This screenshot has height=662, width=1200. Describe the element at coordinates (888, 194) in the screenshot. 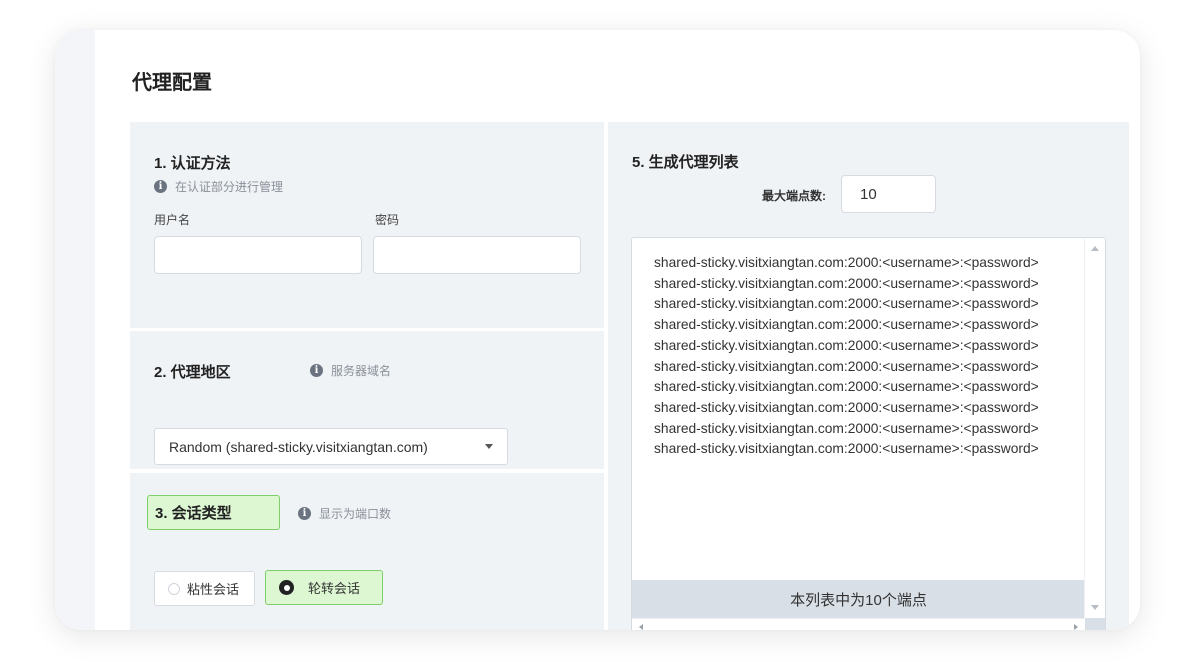

I see `max-endpoints-input: 10` at that location.